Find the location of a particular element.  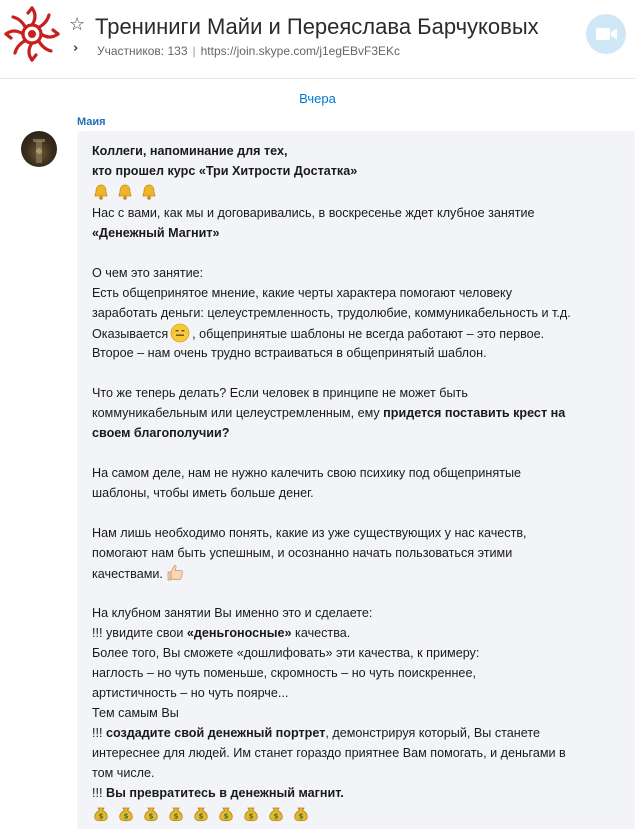

message-fragment: придется поставить крест на is located at coordinates (474, 413).